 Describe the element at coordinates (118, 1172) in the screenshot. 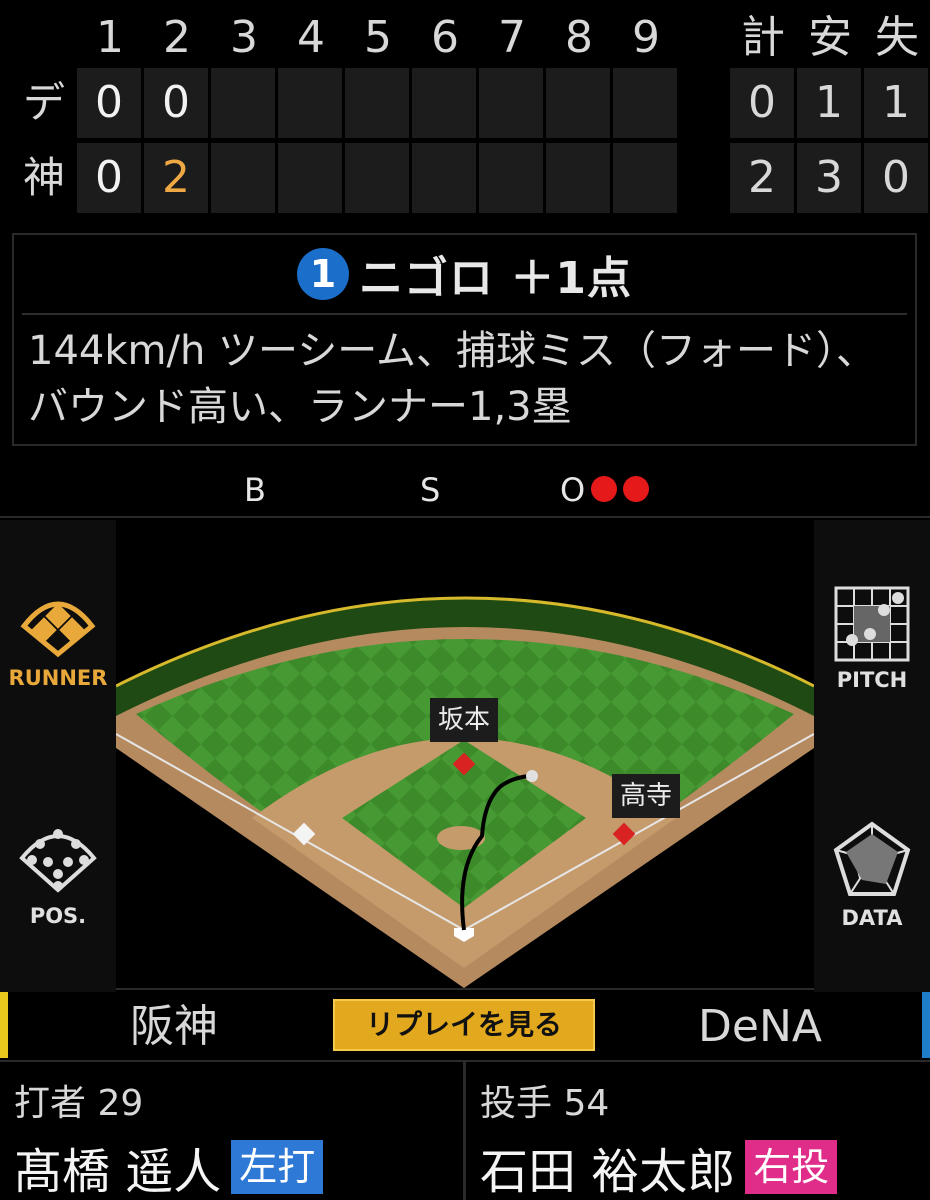

I see `batter-name: 髙橋 遥人` at that location.